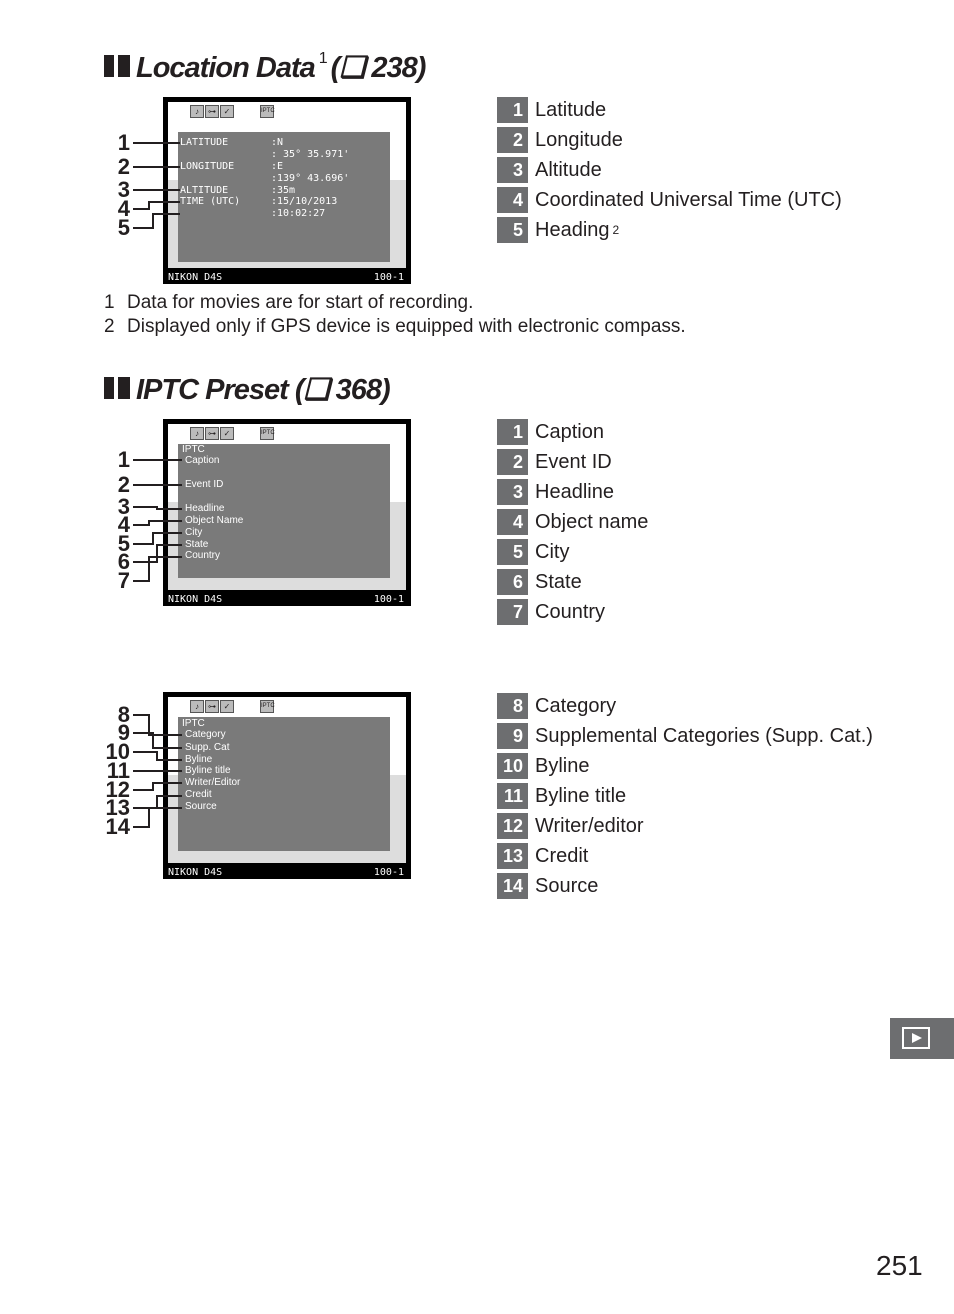 This screenshot has width=954, height=1314. What do you see at coordinates (704, 735) in the screenshot?
I see `legend-label: Supplemental Categories (Supp. Cat.)` at bounding box center [704, 735].